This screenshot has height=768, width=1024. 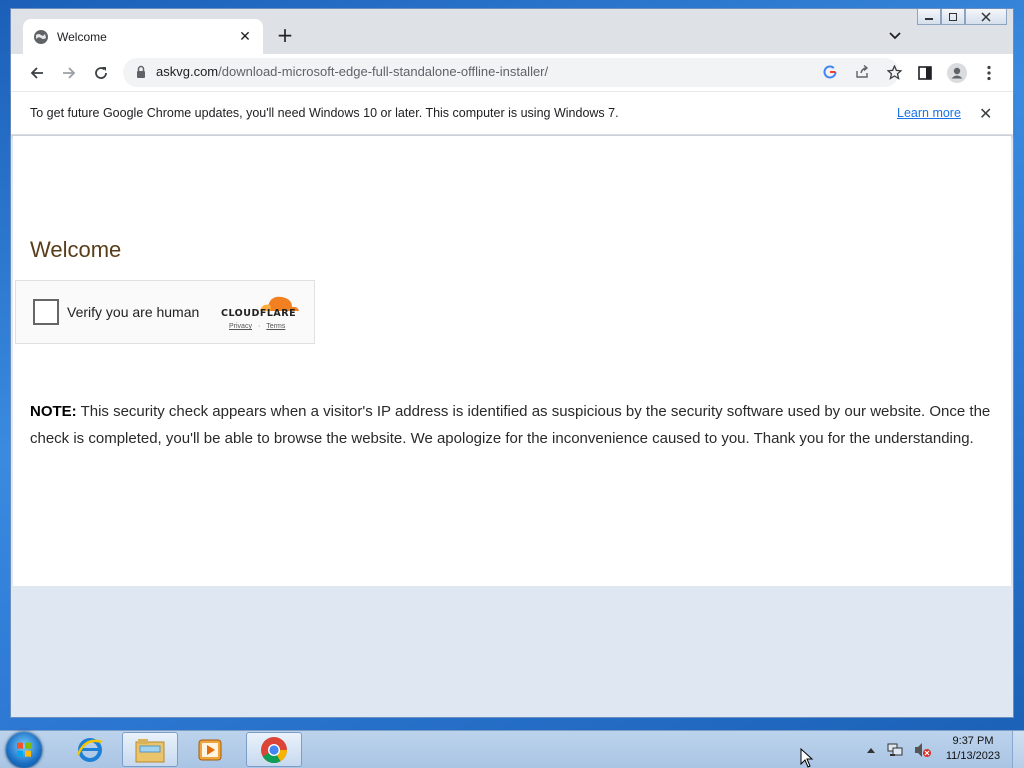 I want to click on terms-link: Terms, so click(x=275, y=326).